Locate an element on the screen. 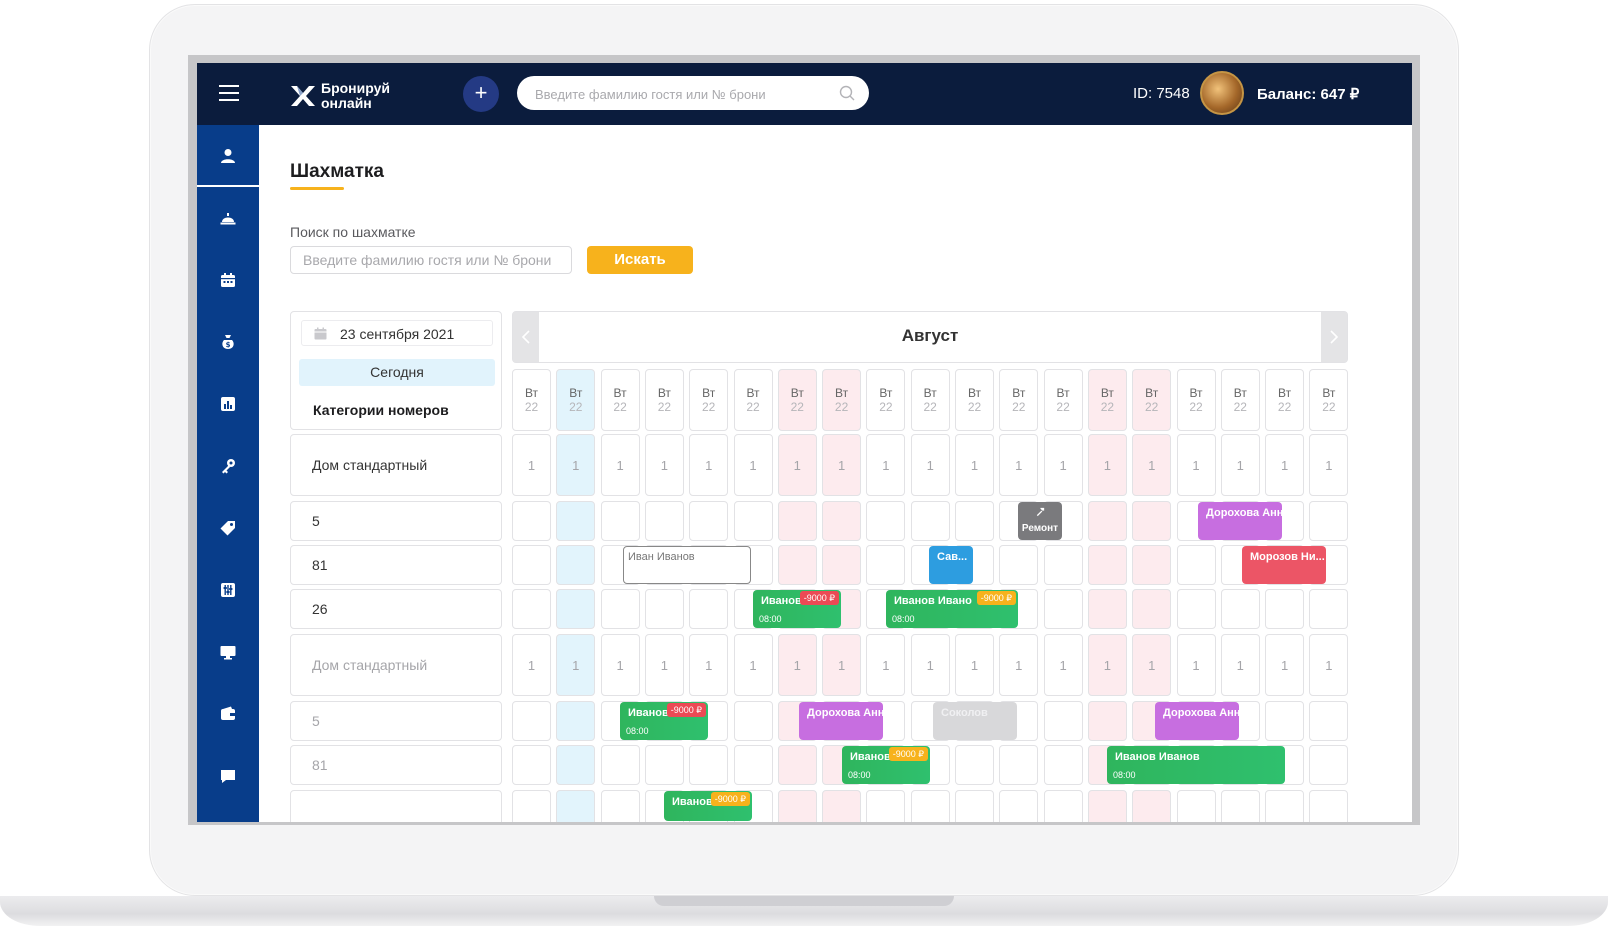  room-label is located at coordinates (396, 806).